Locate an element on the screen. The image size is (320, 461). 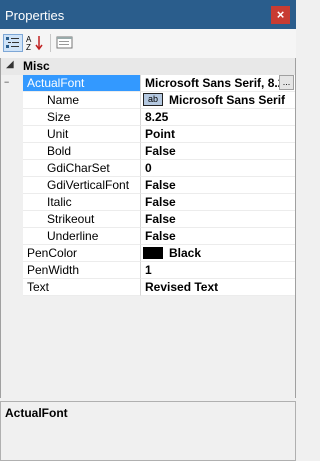
property-name-text: Italic is located at coordinates (59, 202).